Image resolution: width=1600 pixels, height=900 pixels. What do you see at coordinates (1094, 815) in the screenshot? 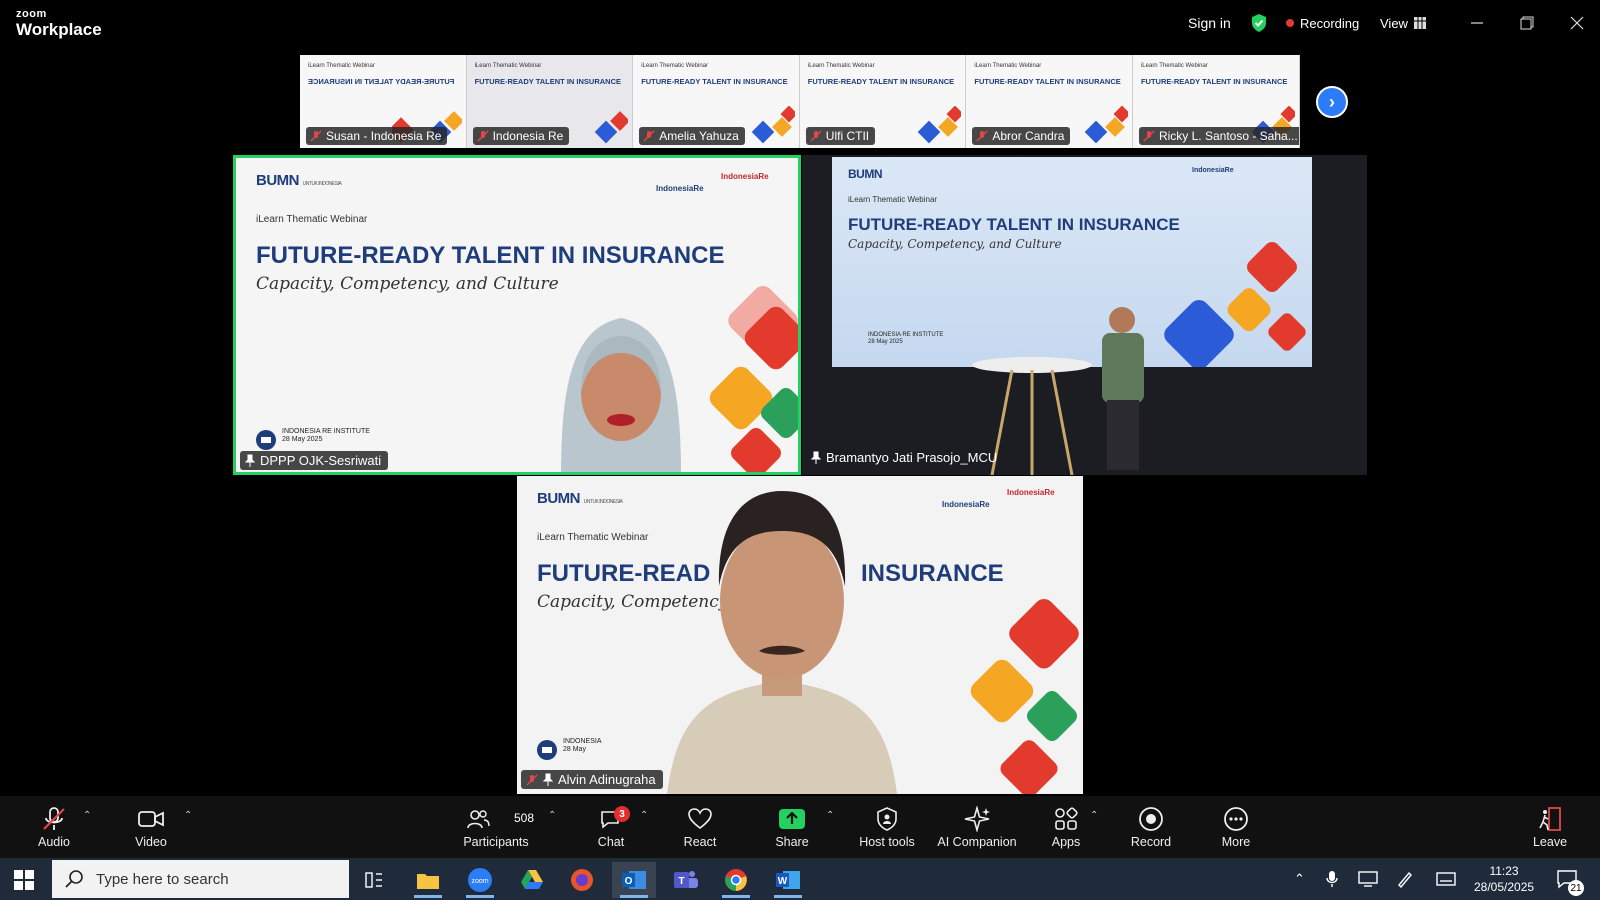
I see `apps-options-chevron-up-icon: ⌃` at bounding box center [1094, 815].